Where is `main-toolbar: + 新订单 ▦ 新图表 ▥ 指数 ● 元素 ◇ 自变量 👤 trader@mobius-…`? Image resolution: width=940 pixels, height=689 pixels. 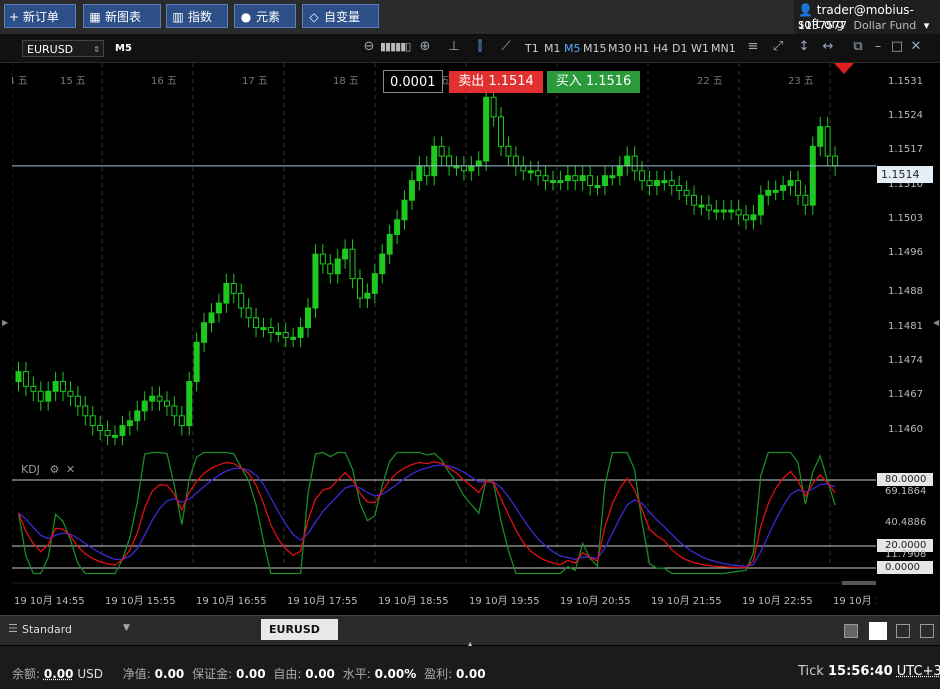 main-toolbar: + 新订单 ▦ 新图表 ▥ 指数 ● 元素 ◇ 自变量 👤 trader@mobius-… is located at coordinates (470, 17).